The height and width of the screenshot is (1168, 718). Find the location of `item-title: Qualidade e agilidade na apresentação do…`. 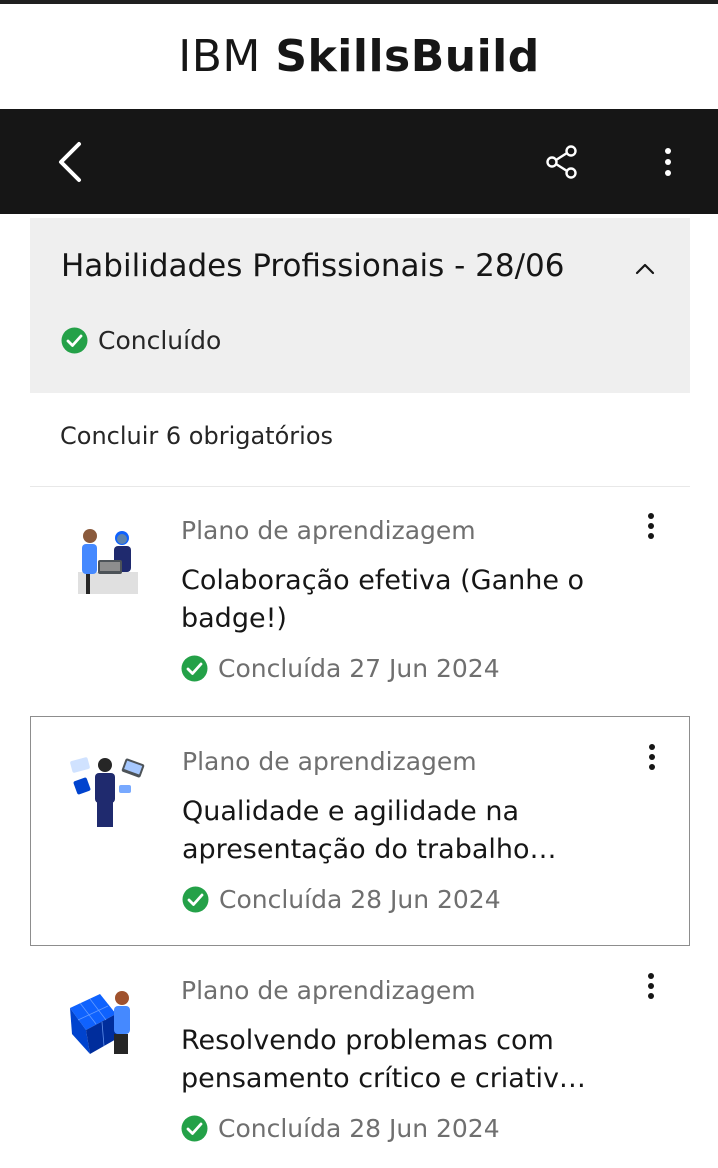

item-title: Qualidade e agilidade na apresentação do… is located at coordinates (402, 831).